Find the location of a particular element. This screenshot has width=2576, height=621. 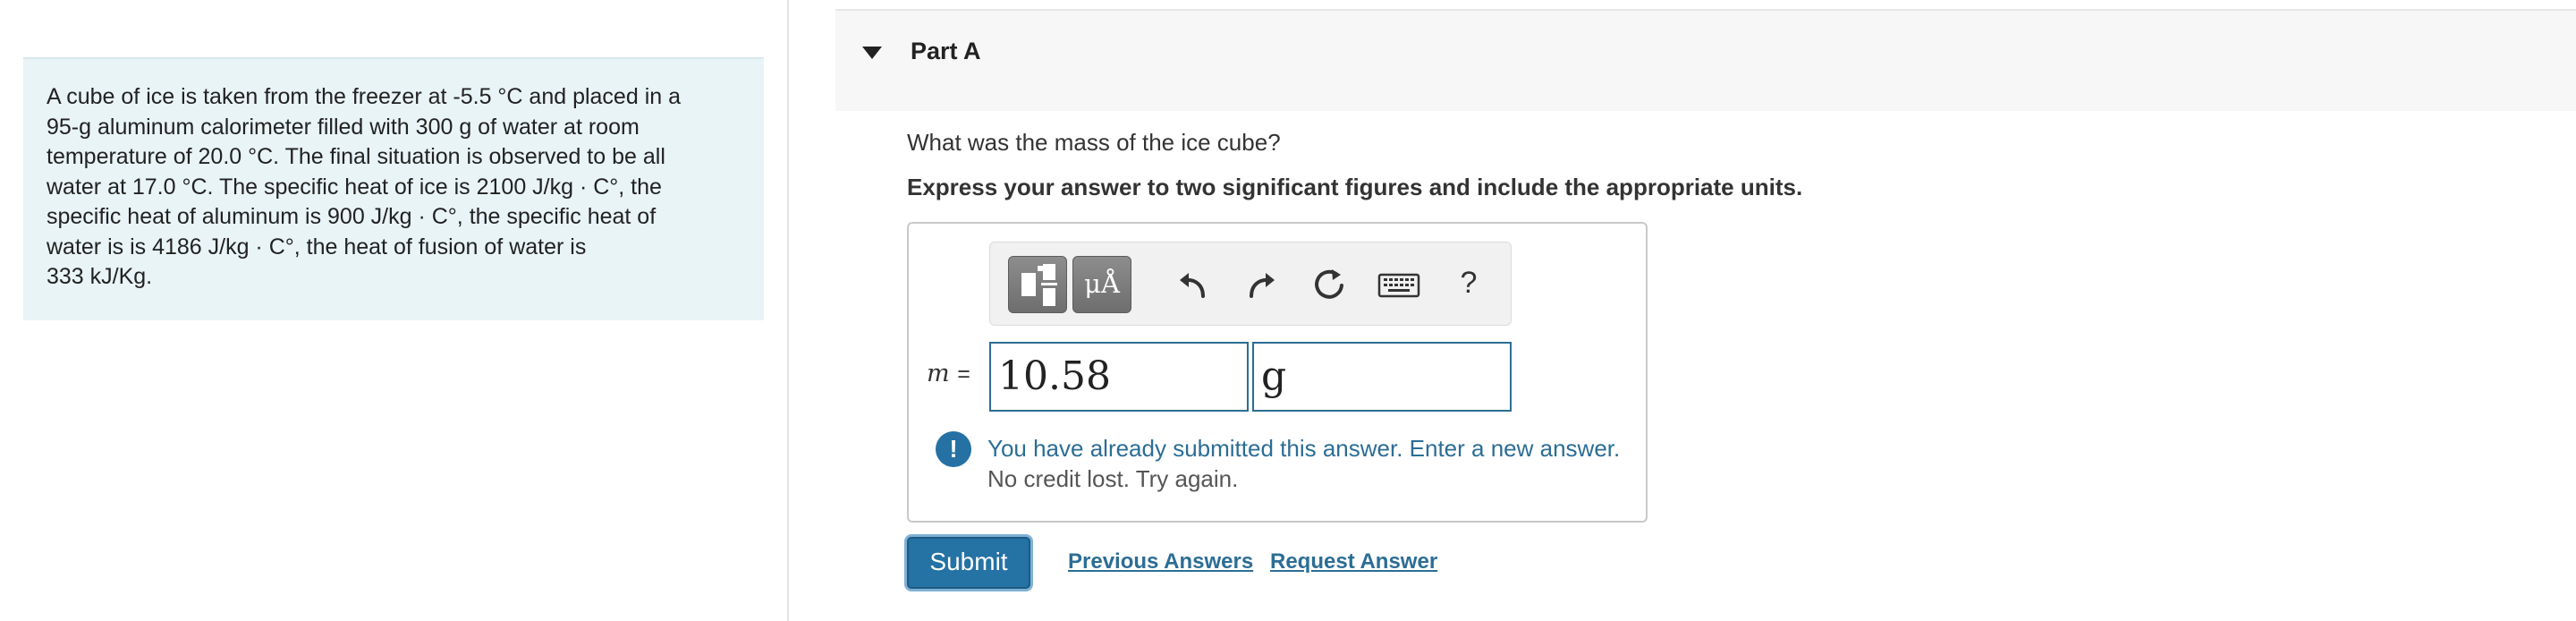

units-input: g is located at coordinates (1382, 377).